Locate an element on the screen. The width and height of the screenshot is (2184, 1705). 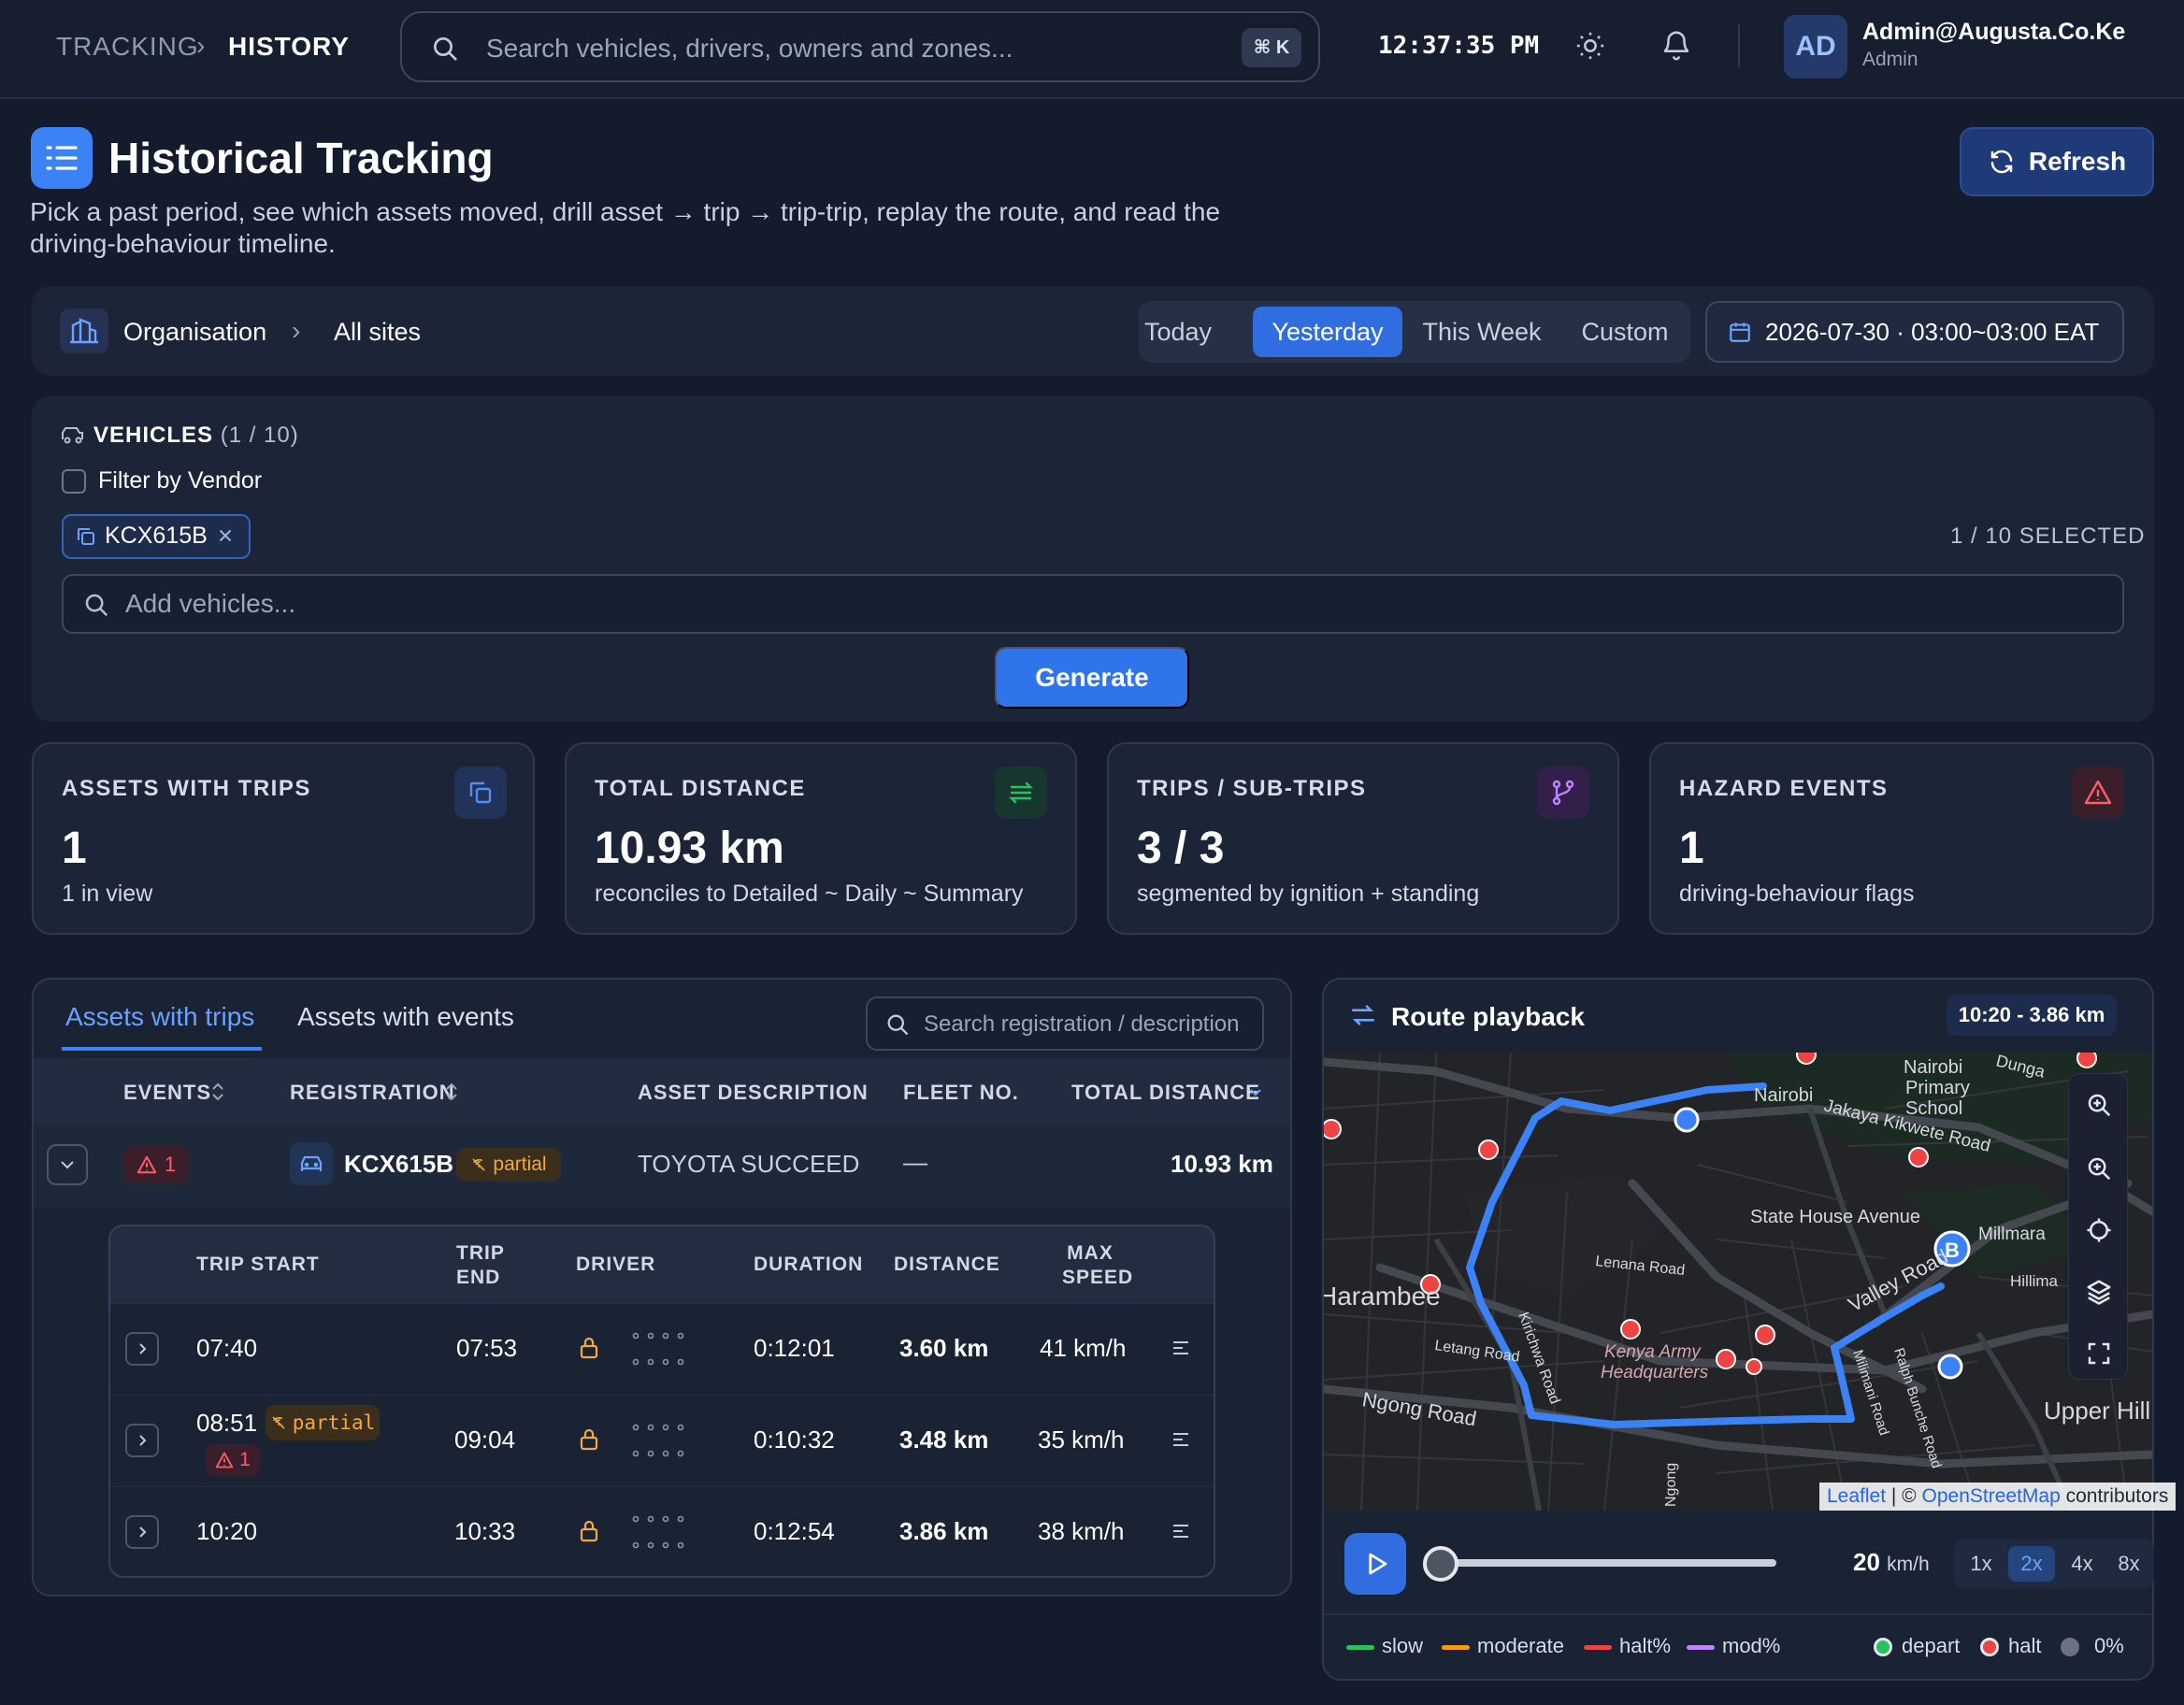
user-role: Admin is located at coordinates (1890, 60).